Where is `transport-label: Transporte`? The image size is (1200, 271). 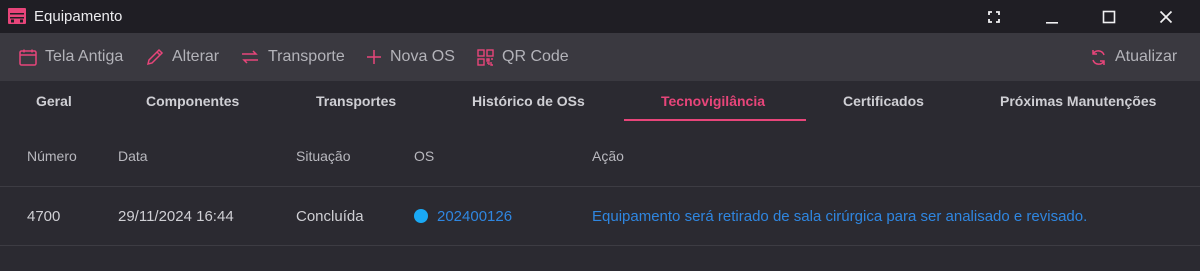
transport-label: Transporte is located at coordinates (306, 56).